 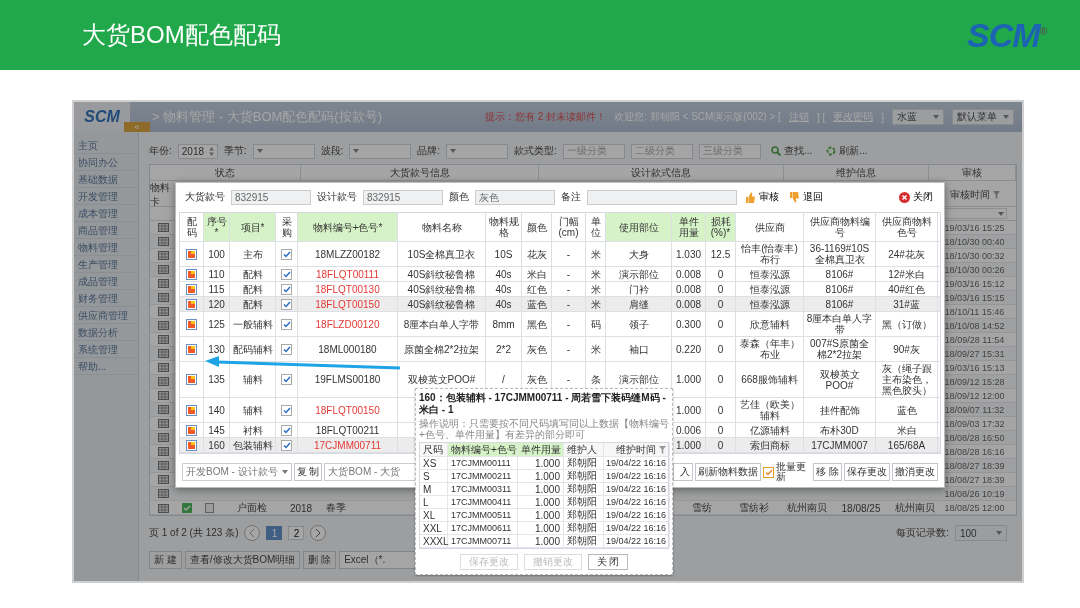 What do you see at coordinates (728, 472) in the screenshot?
I see `refresh-materials-button: 刷新物料数据` at bounding box center [728, 472].